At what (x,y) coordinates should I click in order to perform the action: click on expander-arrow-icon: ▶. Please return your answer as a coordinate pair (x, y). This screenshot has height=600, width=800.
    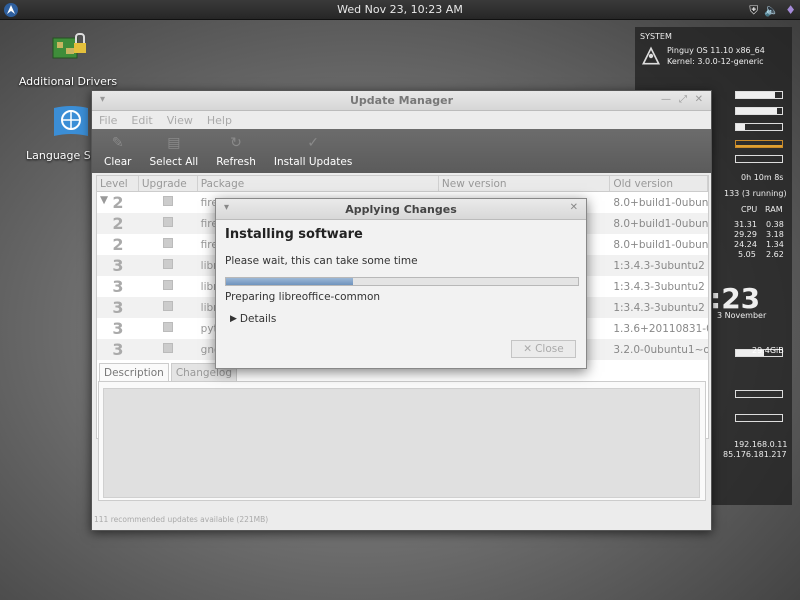
    Looking at the image, I should click on (233, 319).